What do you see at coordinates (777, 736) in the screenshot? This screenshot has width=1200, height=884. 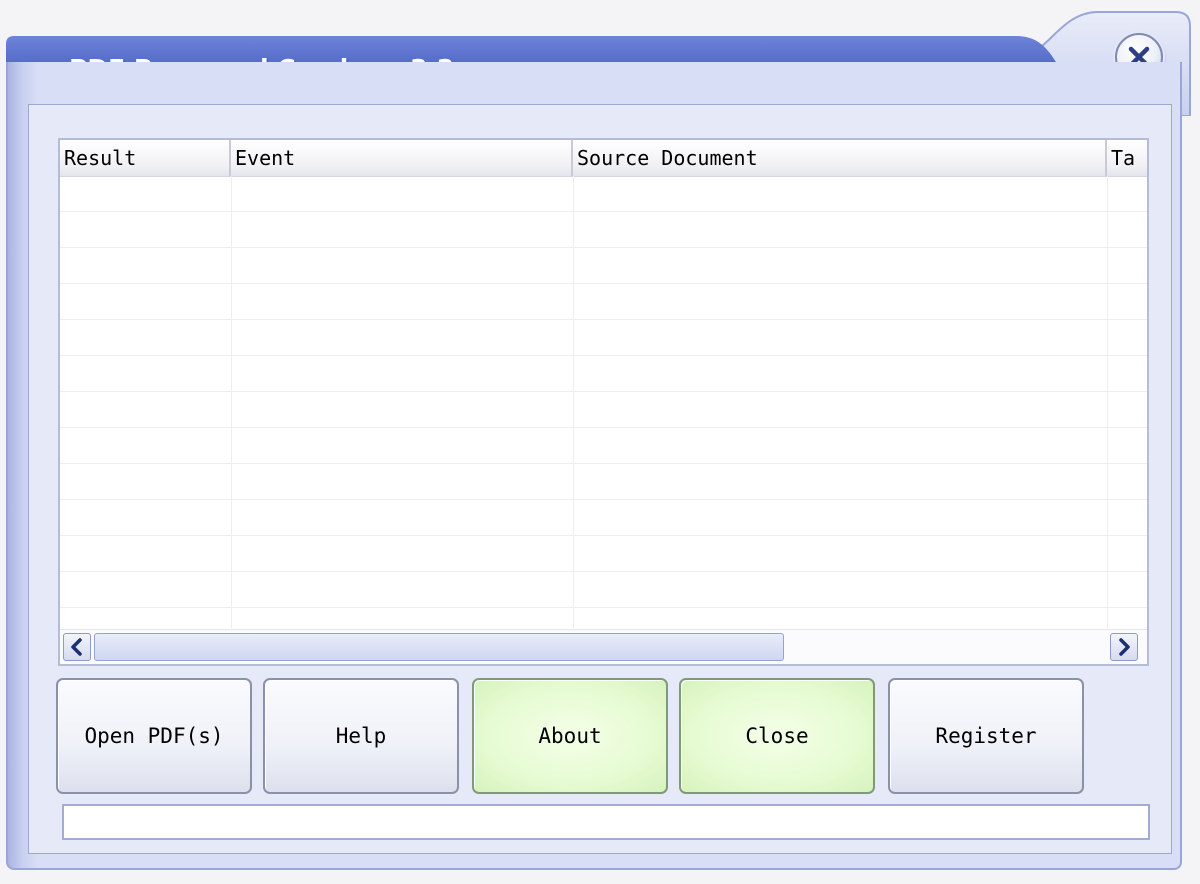 I see `close-button: Close` at bounding box center [777, 736].